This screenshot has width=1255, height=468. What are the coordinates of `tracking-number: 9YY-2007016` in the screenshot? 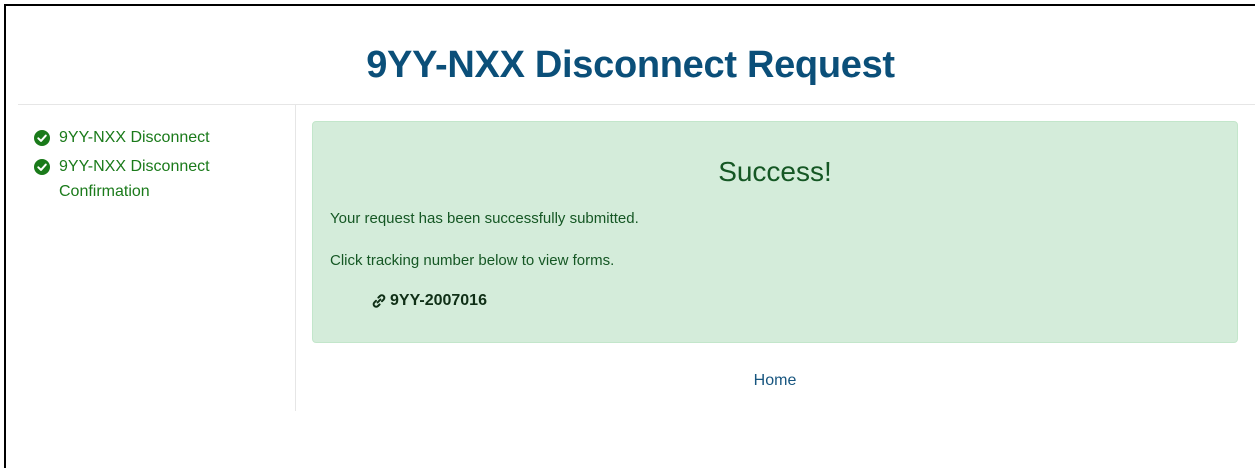 It's located at (438, 300).